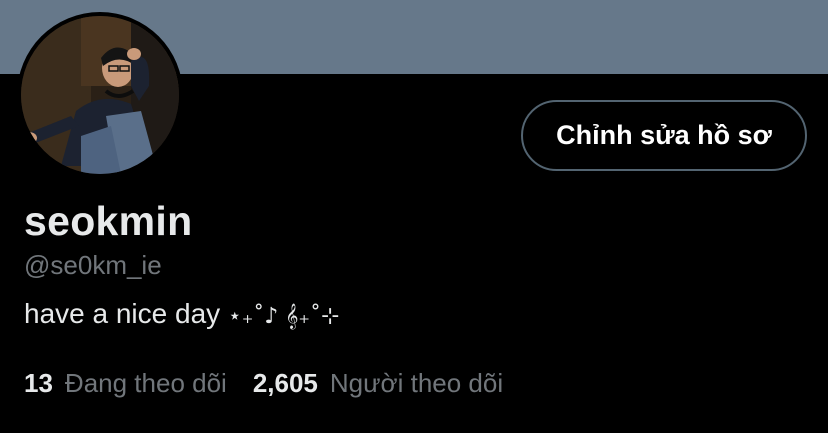  I want to click on followers-count: 2,605, so click(285, 383).